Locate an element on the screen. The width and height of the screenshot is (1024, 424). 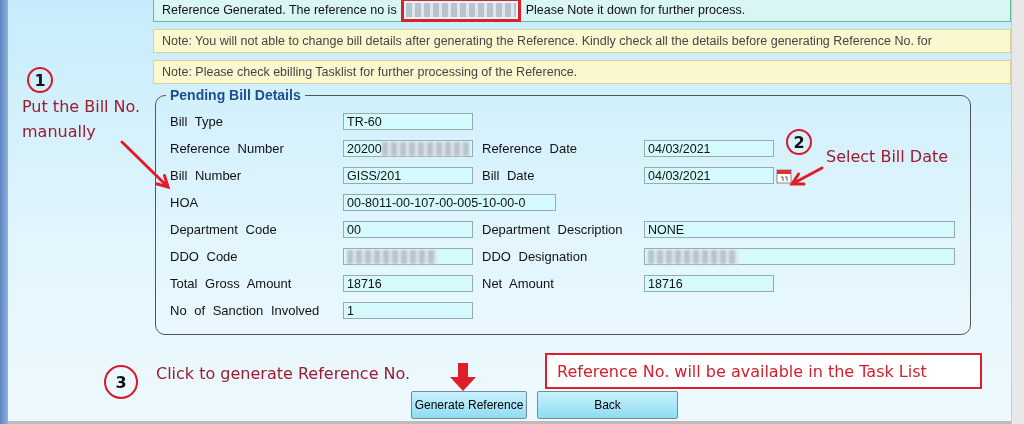
back-button: Back is located at coordinates (607, 405).